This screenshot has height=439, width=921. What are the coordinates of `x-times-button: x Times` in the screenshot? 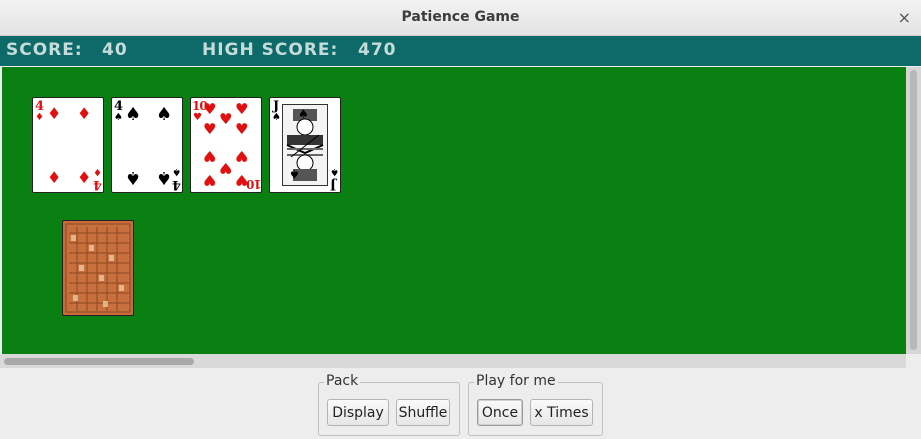 It's located at (561, 412).